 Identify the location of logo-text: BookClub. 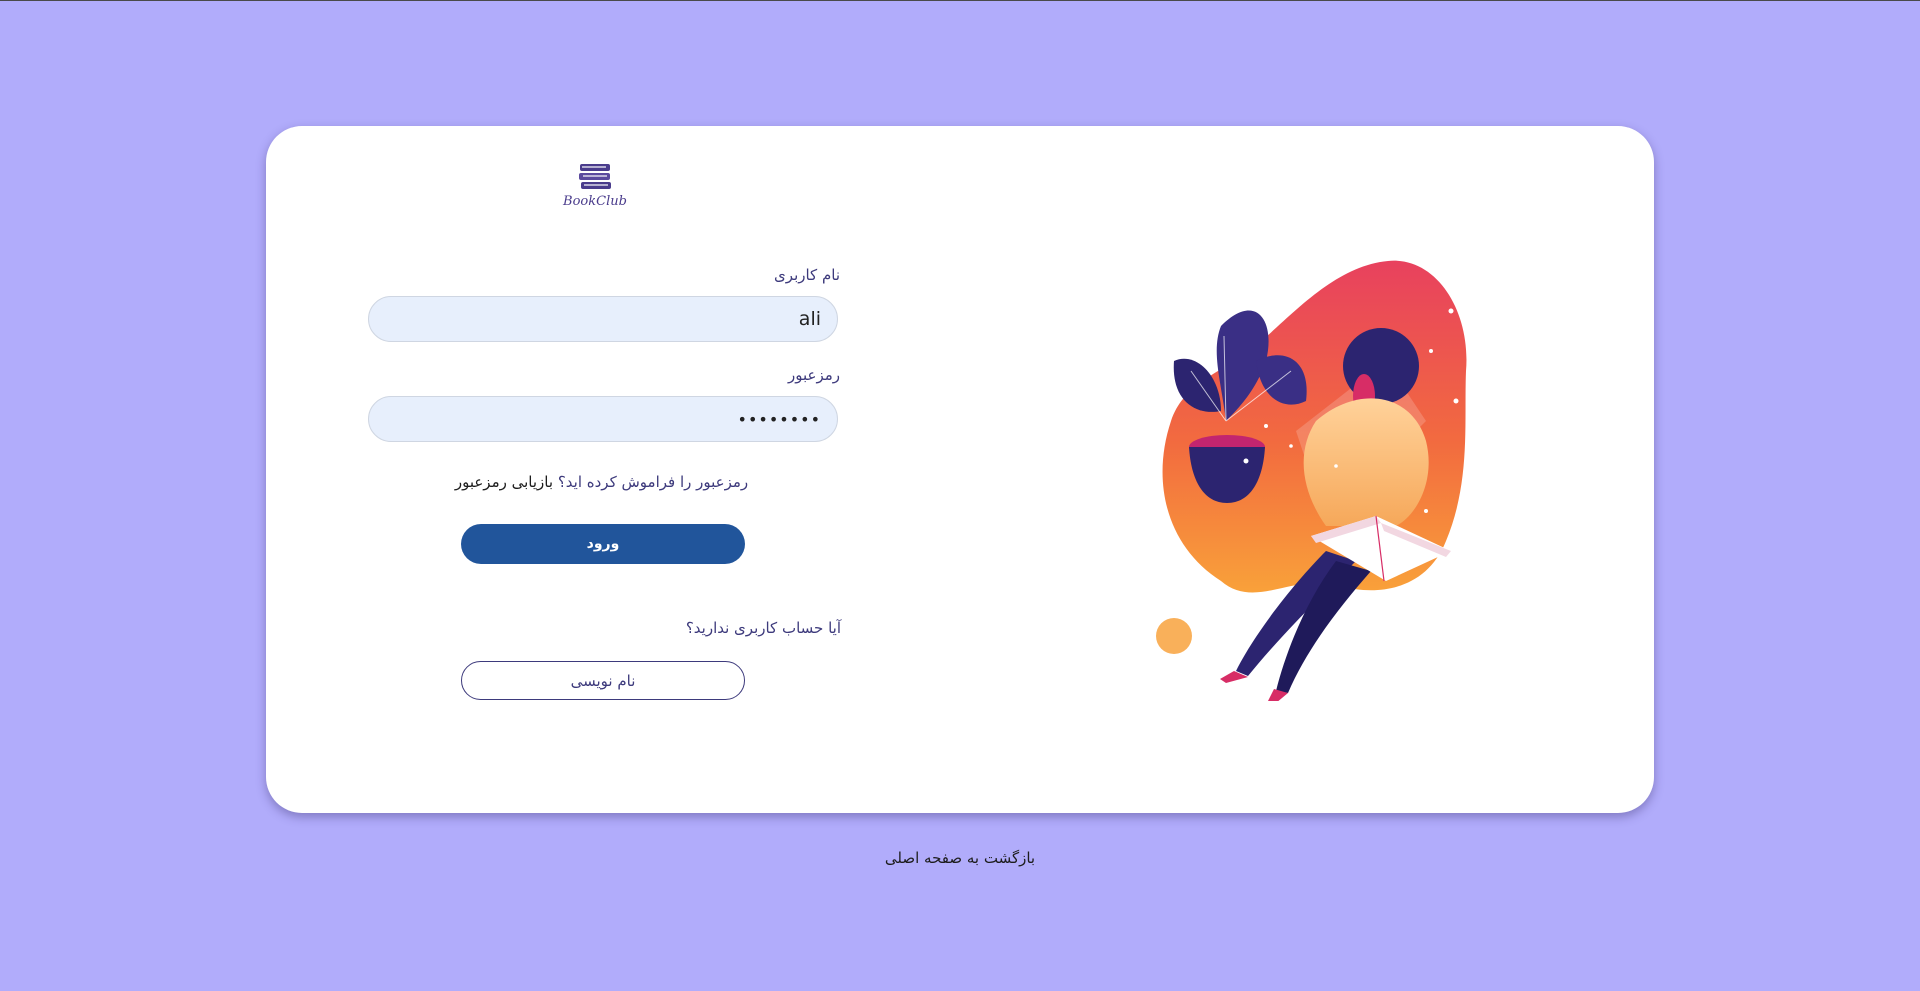
(595, 201).